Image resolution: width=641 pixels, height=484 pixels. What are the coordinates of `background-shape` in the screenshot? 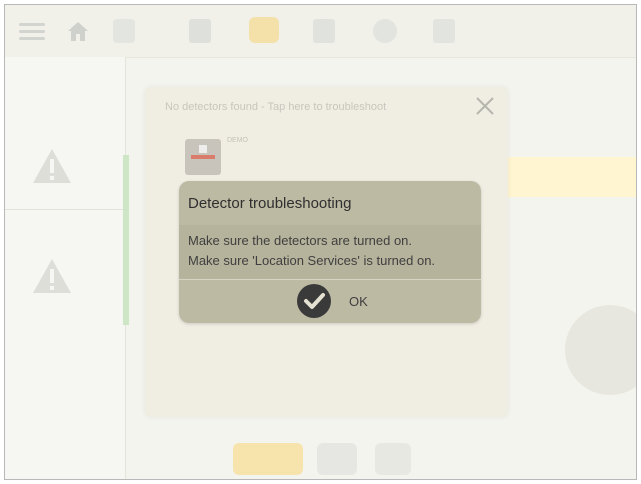 It's located at (600, 350).